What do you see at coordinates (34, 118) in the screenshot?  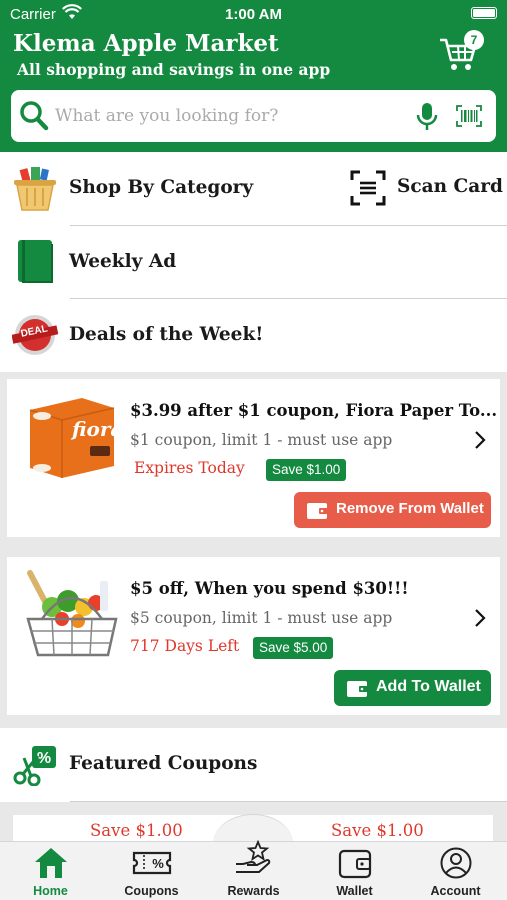 I see `search-icon` at bounding box center [34, 118].